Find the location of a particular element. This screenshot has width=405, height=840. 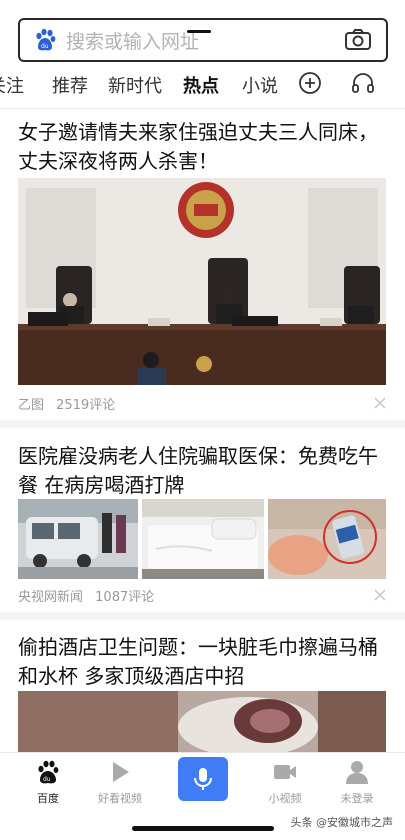

search-bar: du 搜索或输入网址 is located at coordinates (203, 40).